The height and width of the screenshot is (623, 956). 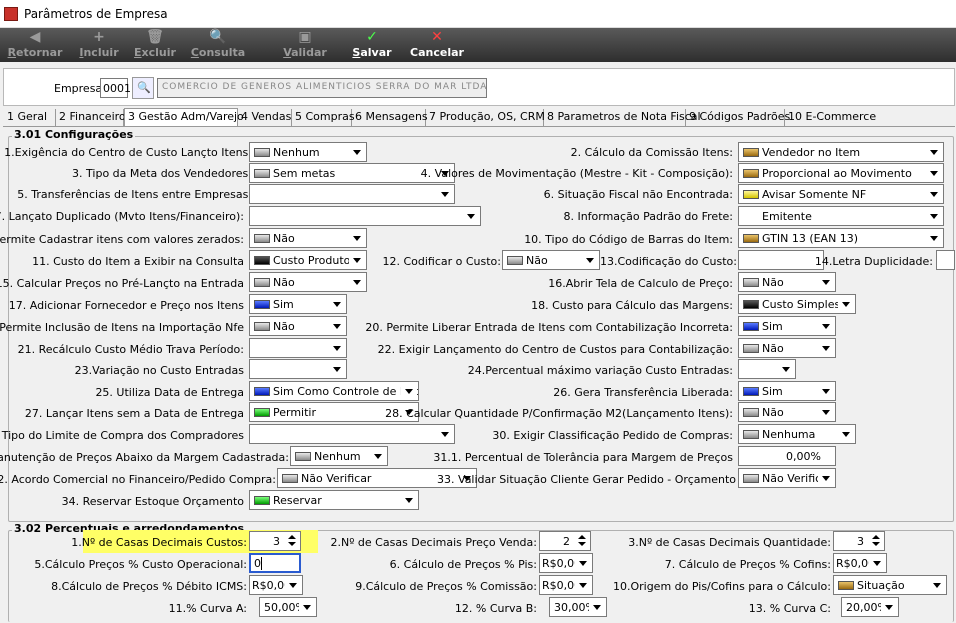 What do you see at coordinates (787, 282) in the screenshot?
I see `select-16: Não` at bounding box center [787, 282].